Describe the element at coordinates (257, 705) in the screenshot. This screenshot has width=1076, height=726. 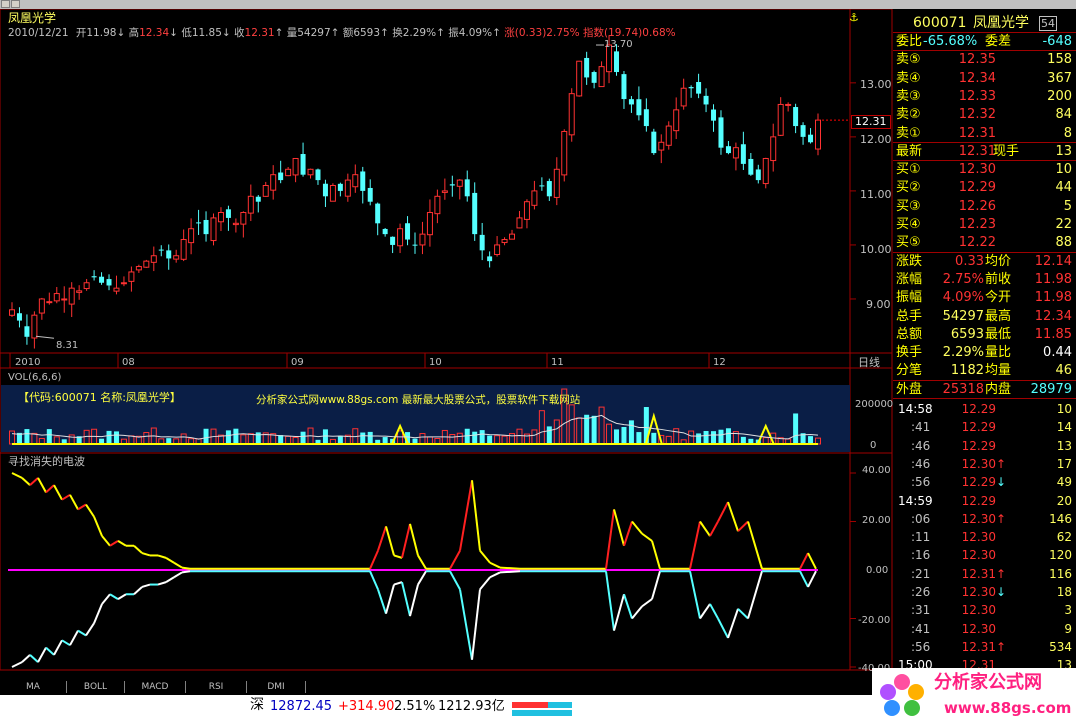
I see `status-market: 深` at that location.